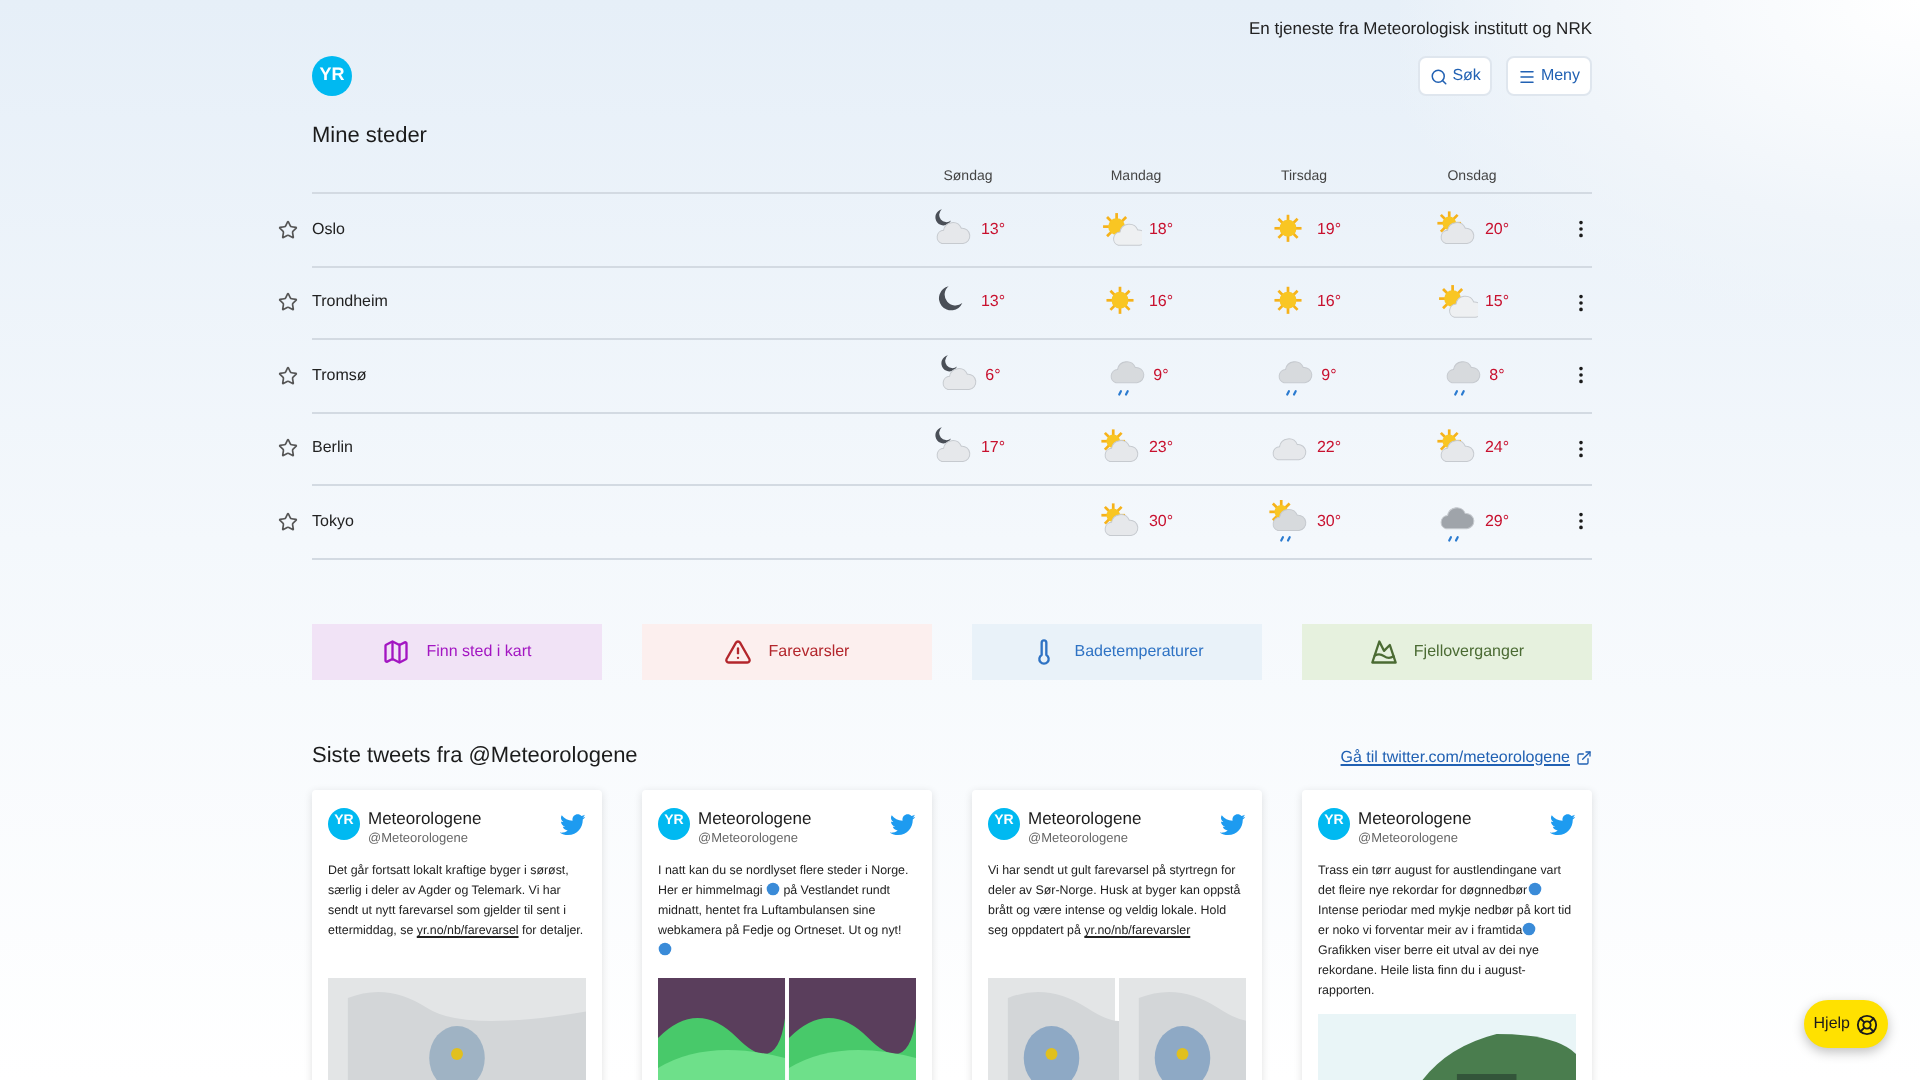 The image size is (1920, 1080). Describe the element at coordinates (370, 135) in the screenshot. I see `section-title: Mine steder` at that location.